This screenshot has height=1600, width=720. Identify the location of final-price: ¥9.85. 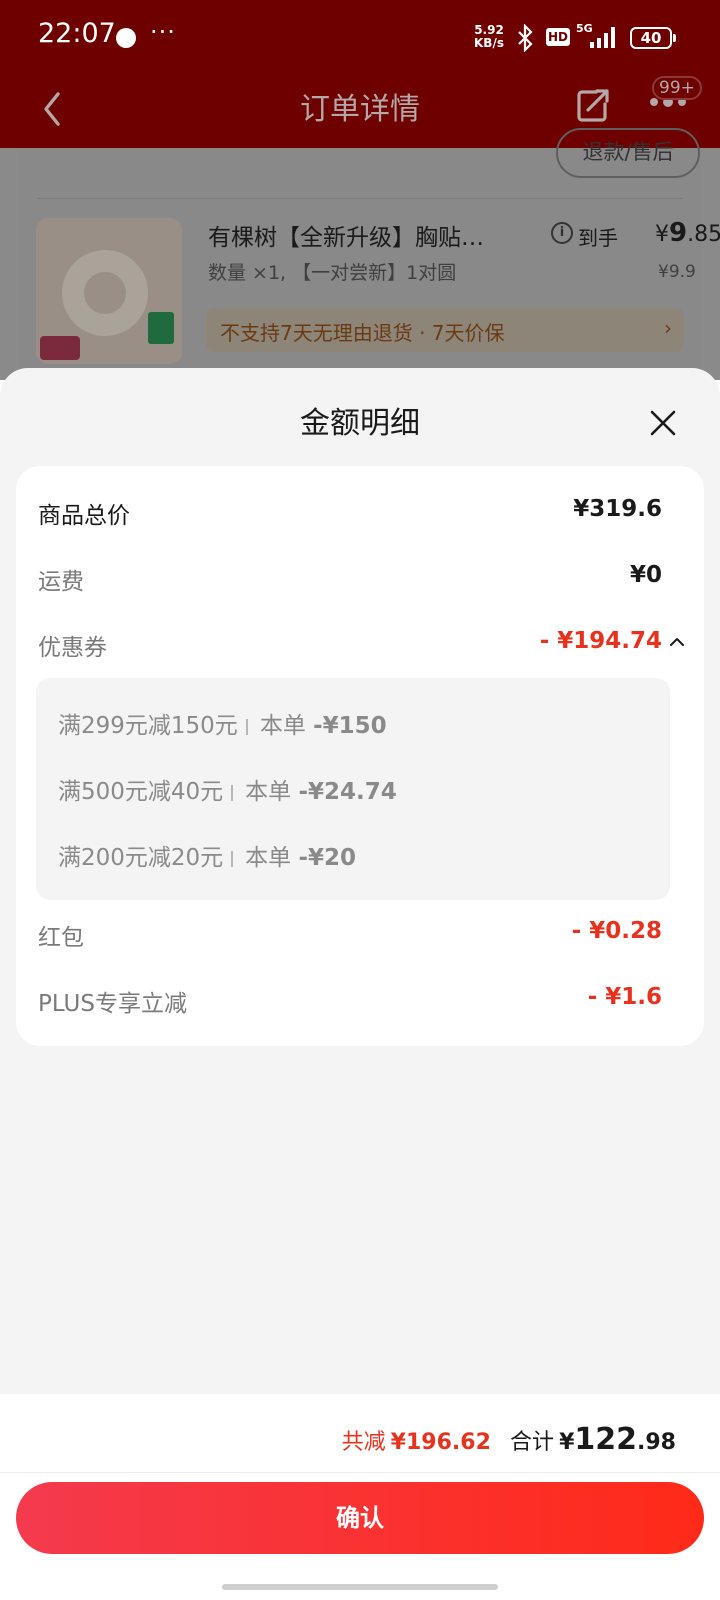
(687, 233).